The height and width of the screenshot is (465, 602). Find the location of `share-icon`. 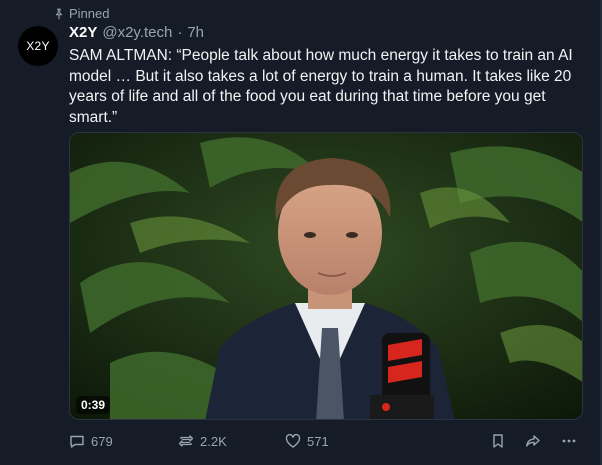

share-icon is located at coordinates (533, 441).